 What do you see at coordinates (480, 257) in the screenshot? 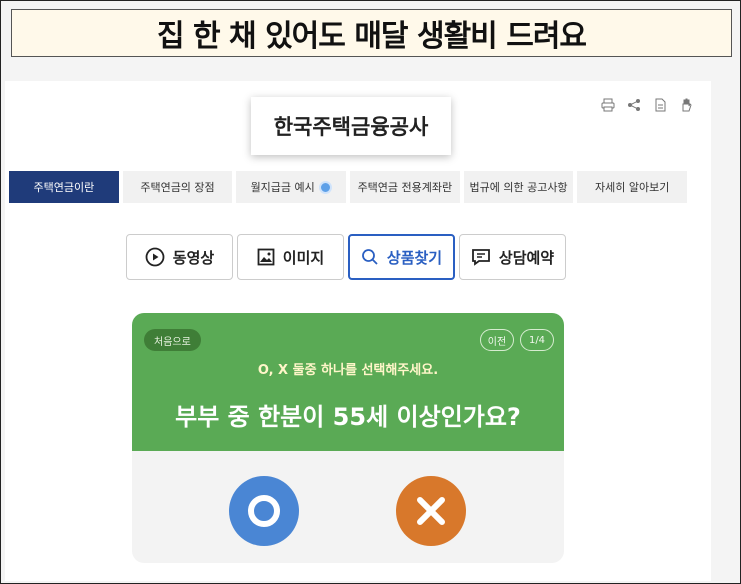
I see `chat-icon` at bounding box center [480, 257].